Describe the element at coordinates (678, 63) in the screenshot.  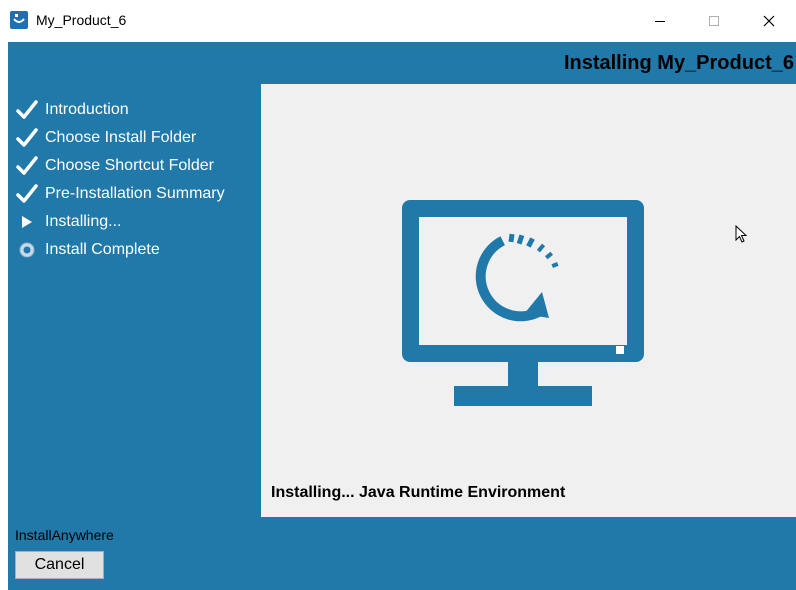
I see `page-title: Installing My_Product_6` at that location.